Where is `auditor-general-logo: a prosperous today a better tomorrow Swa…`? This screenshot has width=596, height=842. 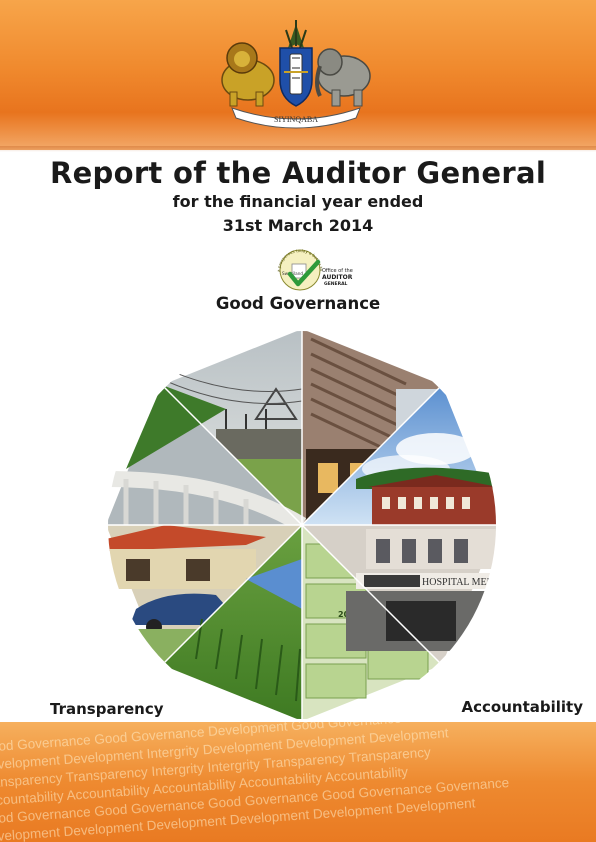 auditor-general-logo: a prosperous today a better tomorrow Swa… is located at coordinates (312, 266).